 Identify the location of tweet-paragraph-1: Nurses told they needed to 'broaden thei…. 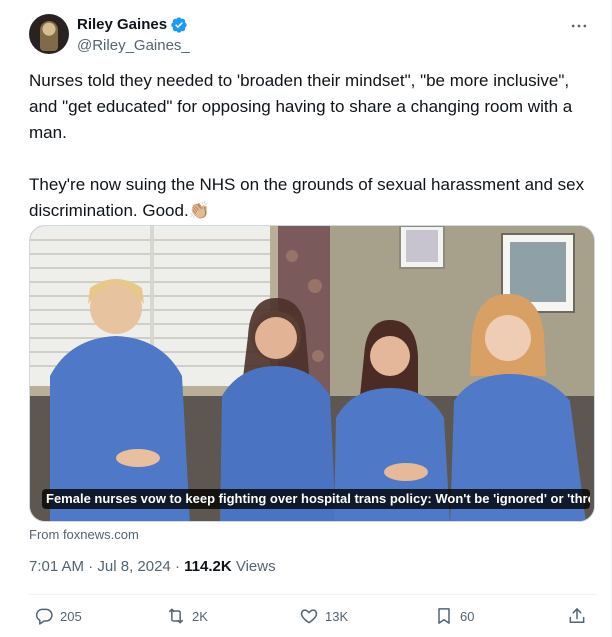
(301, 106).